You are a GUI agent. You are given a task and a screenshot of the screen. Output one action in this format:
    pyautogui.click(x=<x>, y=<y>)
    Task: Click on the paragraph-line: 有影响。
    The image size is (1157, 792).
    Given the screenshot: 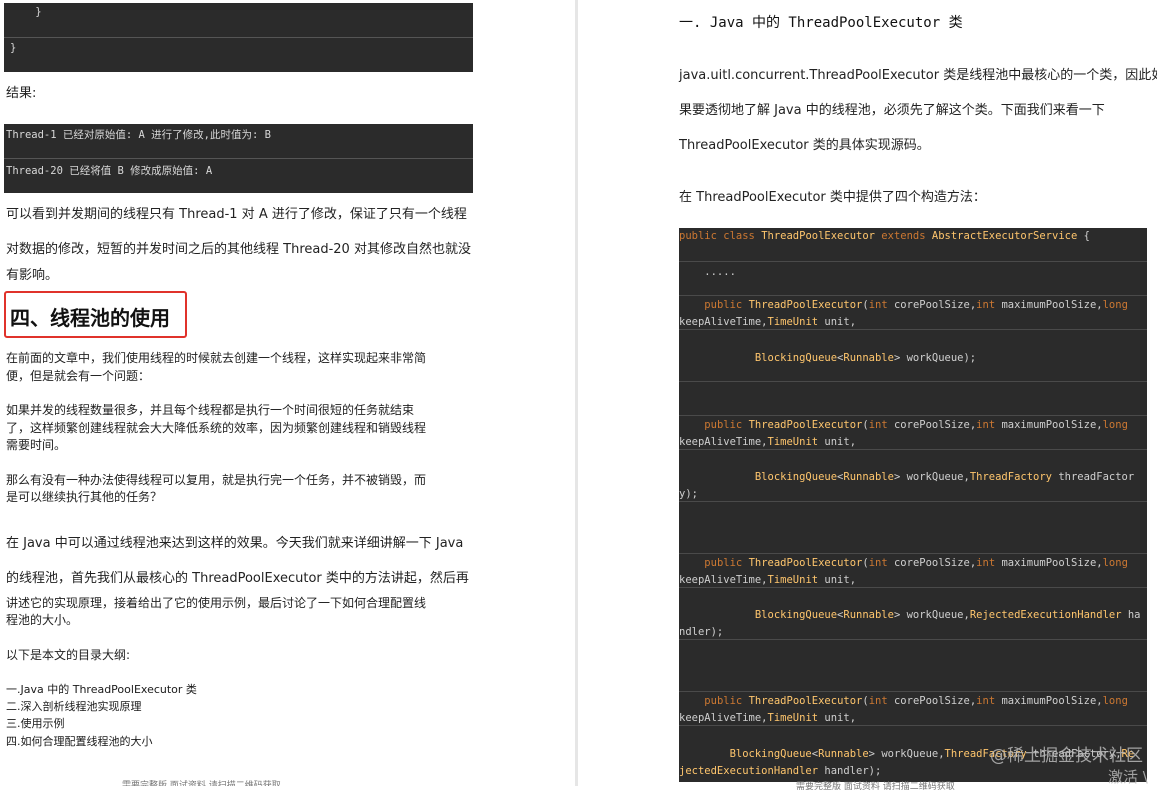 What is the action you would take?
    pyautogui.click(x=32, y=275)
    